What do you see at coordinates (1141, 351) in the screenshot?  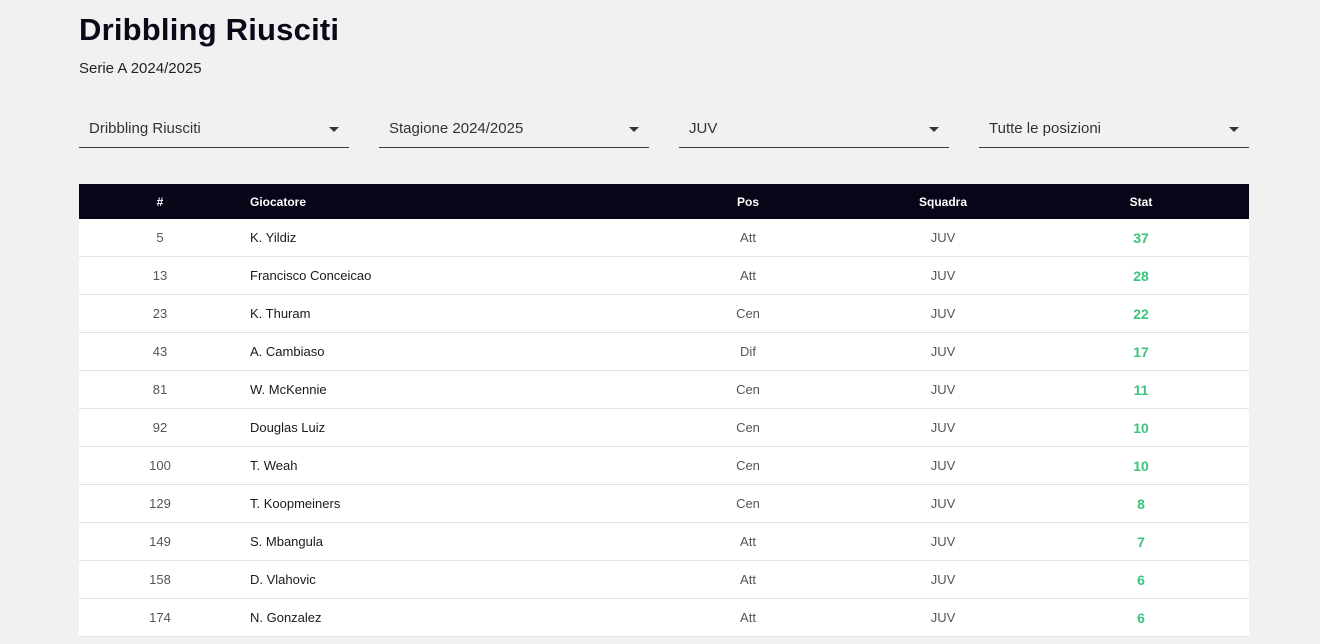 I see `stat-value-cell: 17` at bounding box center [1141, 351].